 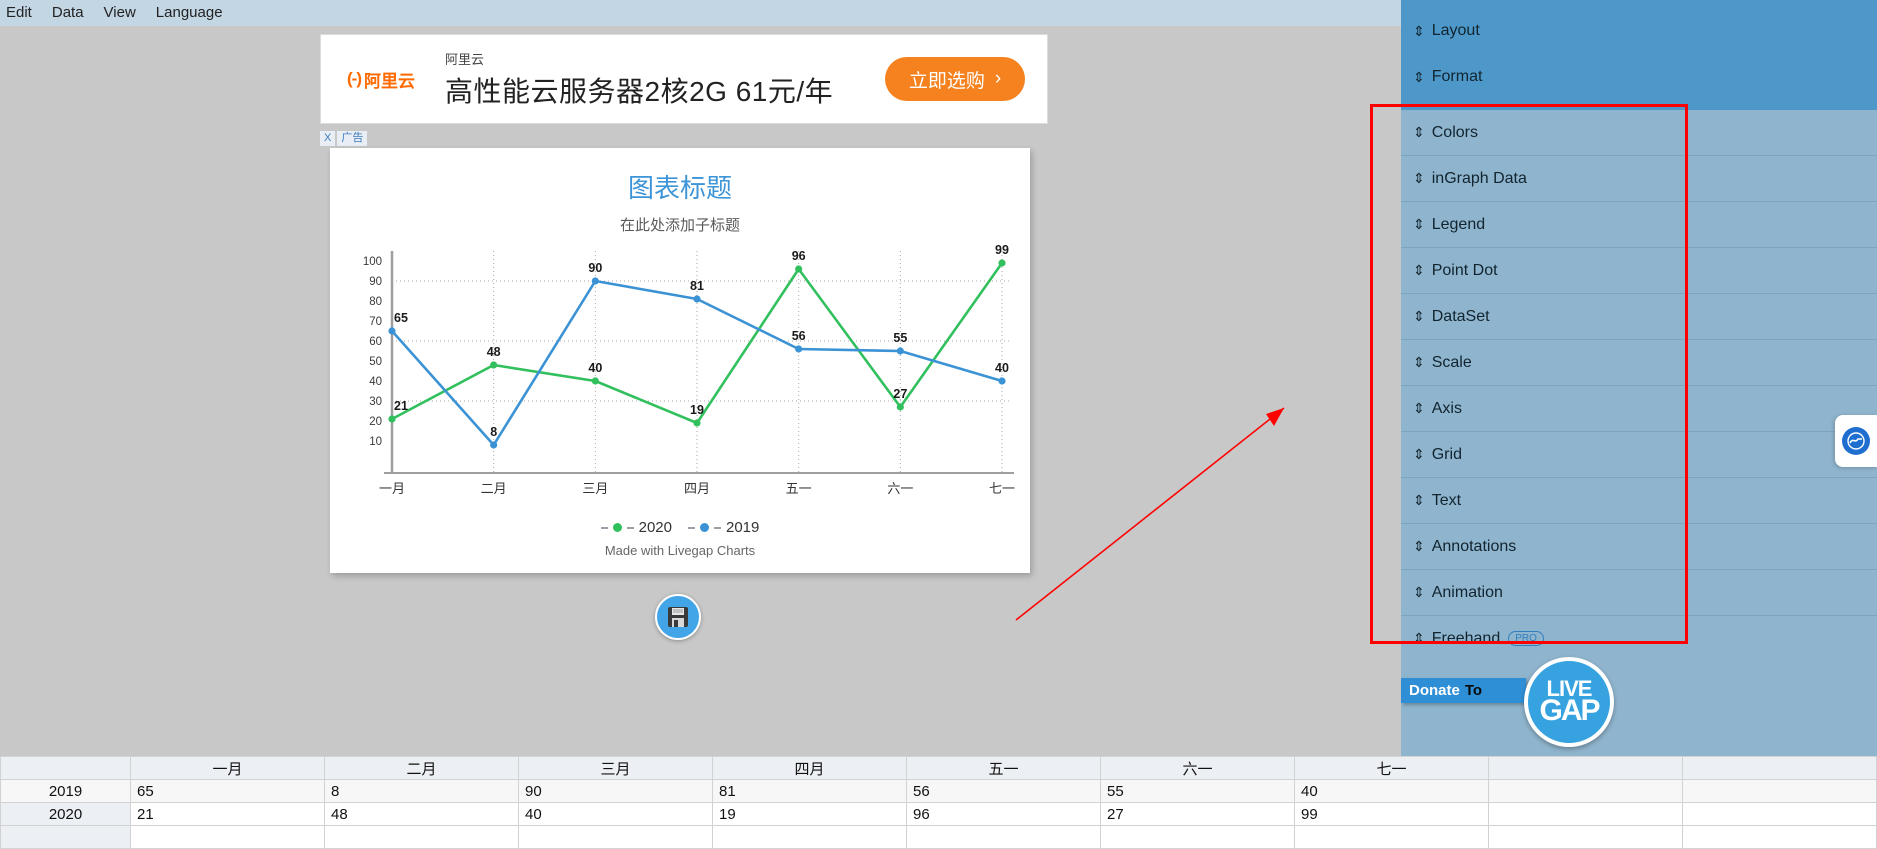 What do you see at coordinates (809, 768) in the screenshot?
I see `table-column-header: 四月` at bounding box center [809, 768].